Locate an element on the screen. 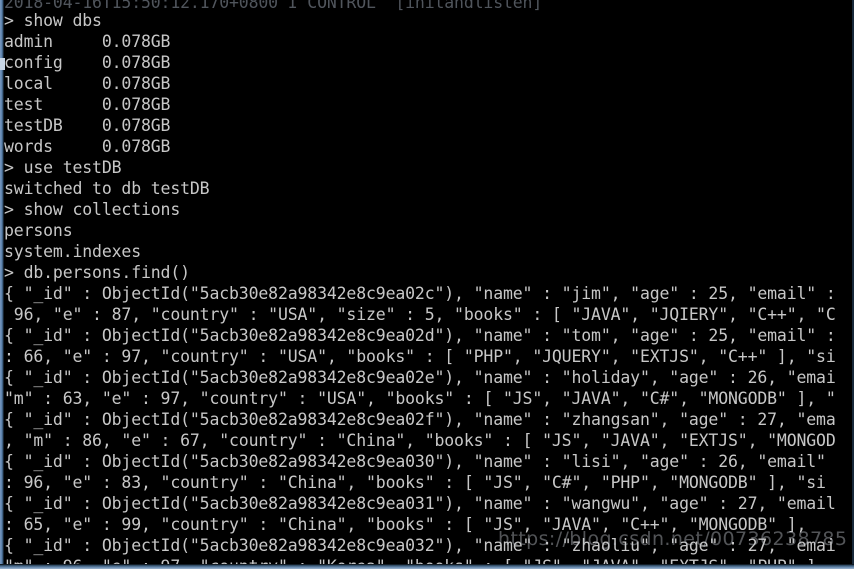 Image resolution: width=854 pixels, height=569 pixels. terminal-line: config 0.078GB is located at coordinates (87, 62).